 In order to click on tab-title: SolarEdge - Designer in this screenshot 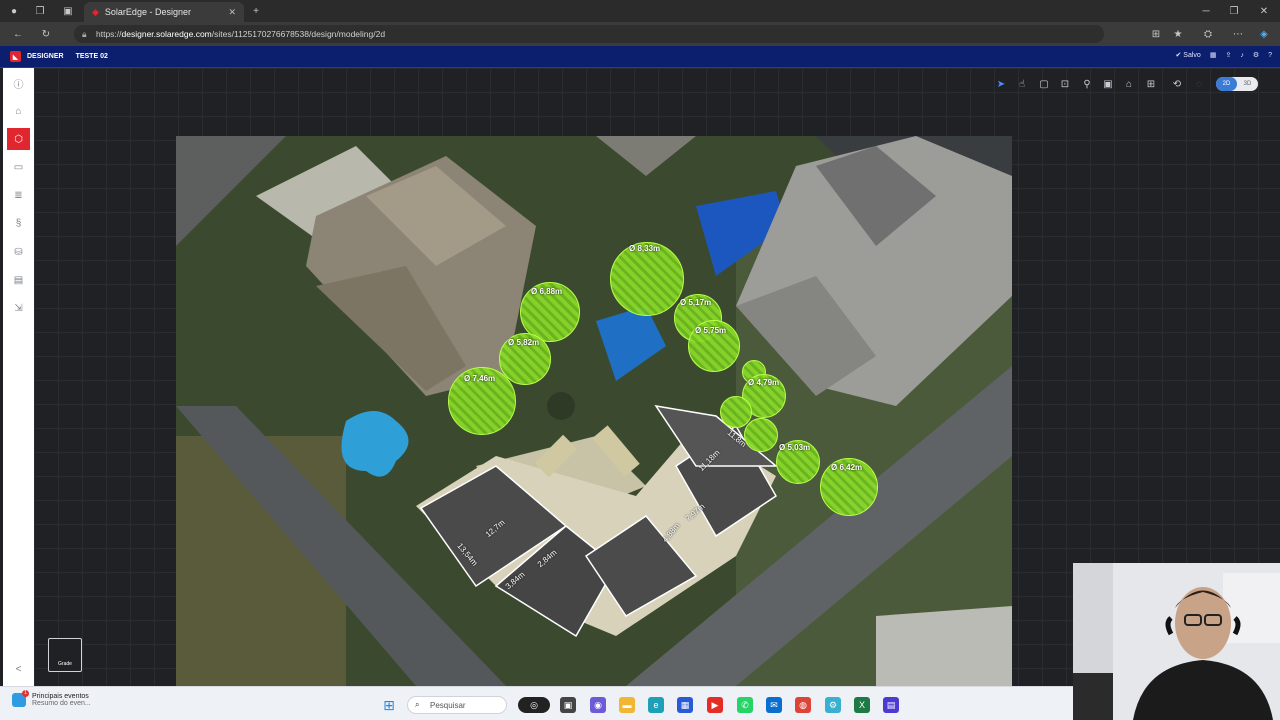, I will do `click(147, 12)`.